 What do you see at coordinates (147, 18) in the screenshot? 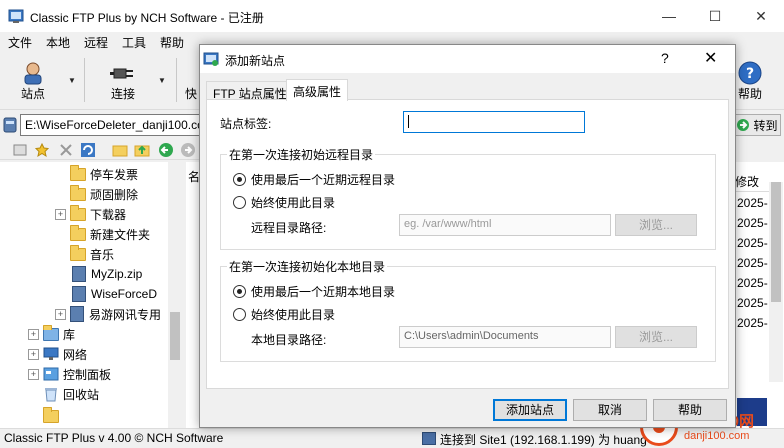
I see `window-title: Classic FTP Plus by NCH Software - 已注册` at bounding box center [147, 18].